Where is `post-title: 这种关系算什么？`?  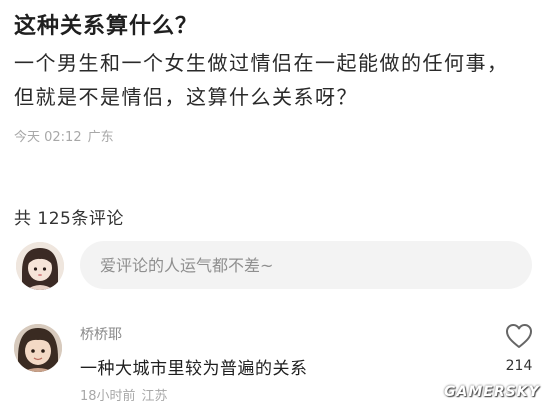 post-title: 这种关系算什么？ is located at coordinates (106, 26).